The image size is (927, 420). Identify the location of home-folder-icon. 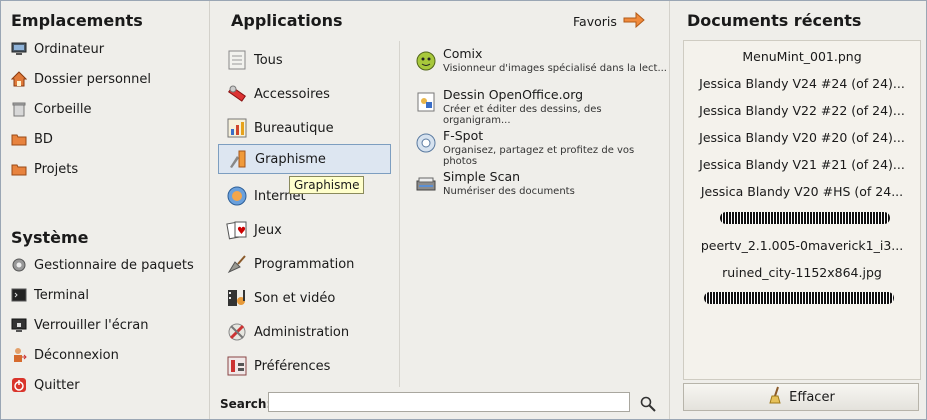
(19, 79).